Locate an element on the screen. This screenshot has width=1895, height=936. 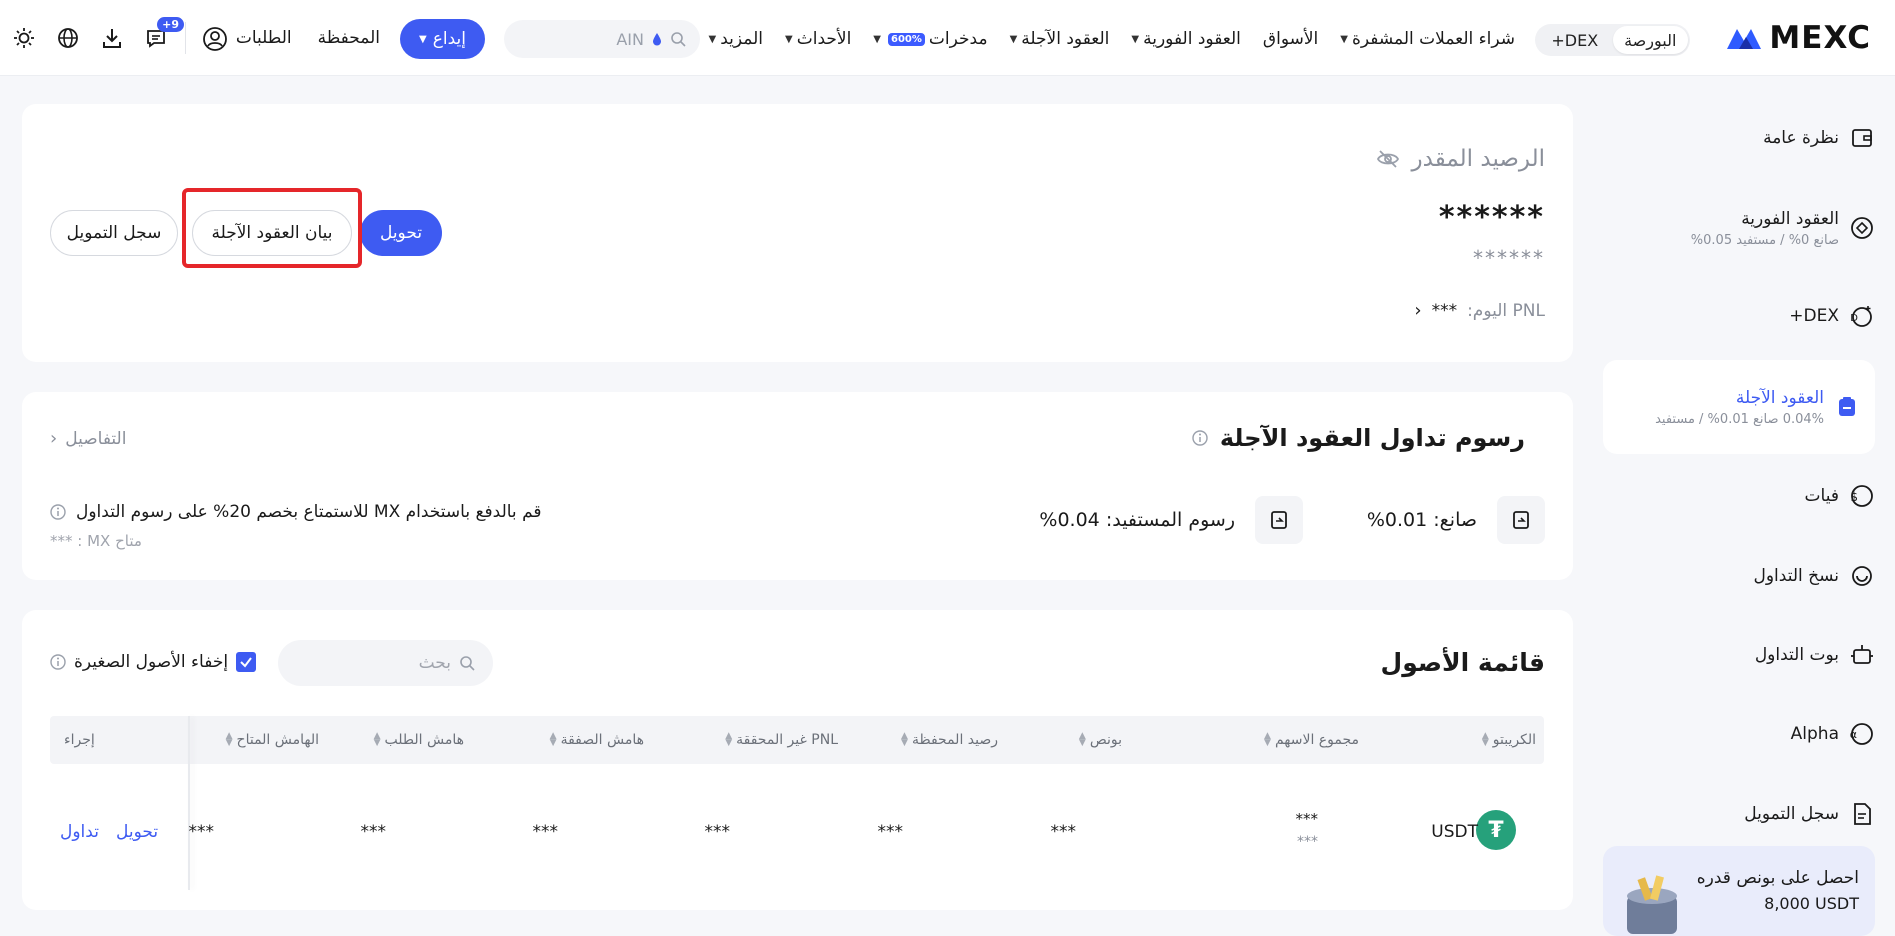
mexc-logo-icon is located at coordinates (1744, 39).